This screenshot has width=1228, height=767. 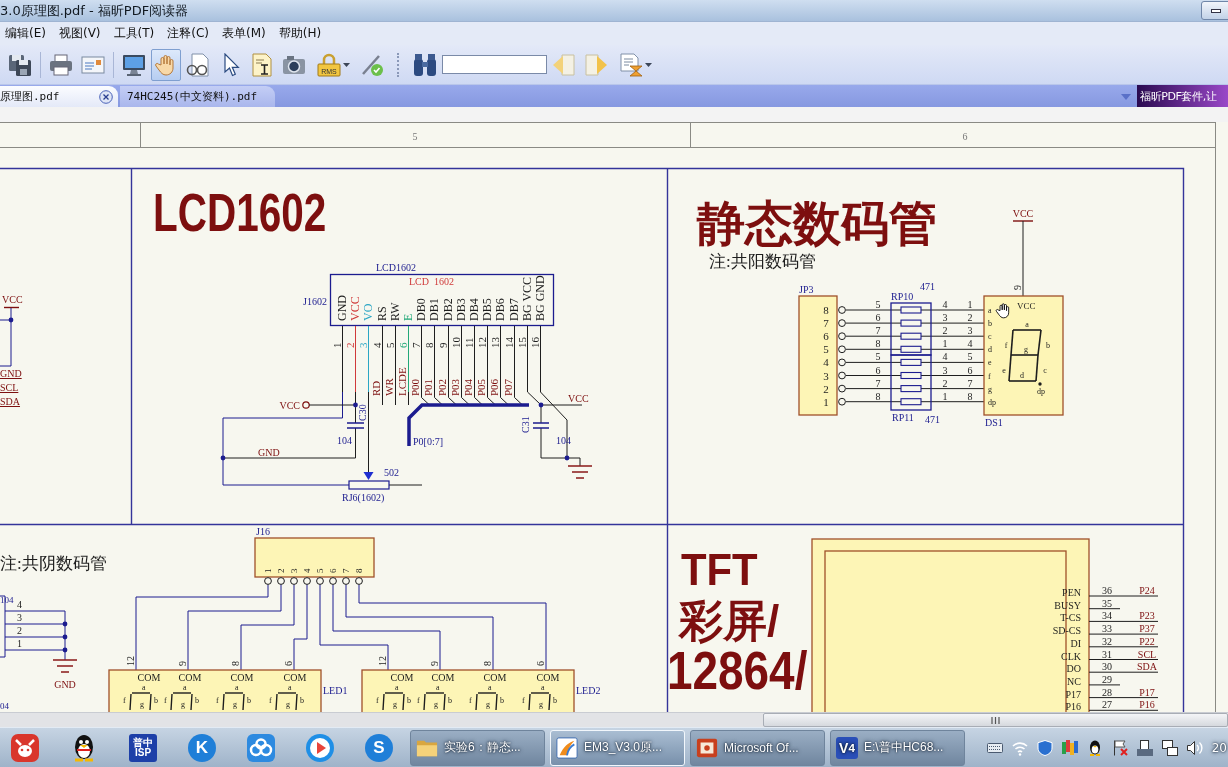 What do you see at coordinates (543, 687) in the screenshot?
I see `segment-label: a` at bounding box center [543, 687].